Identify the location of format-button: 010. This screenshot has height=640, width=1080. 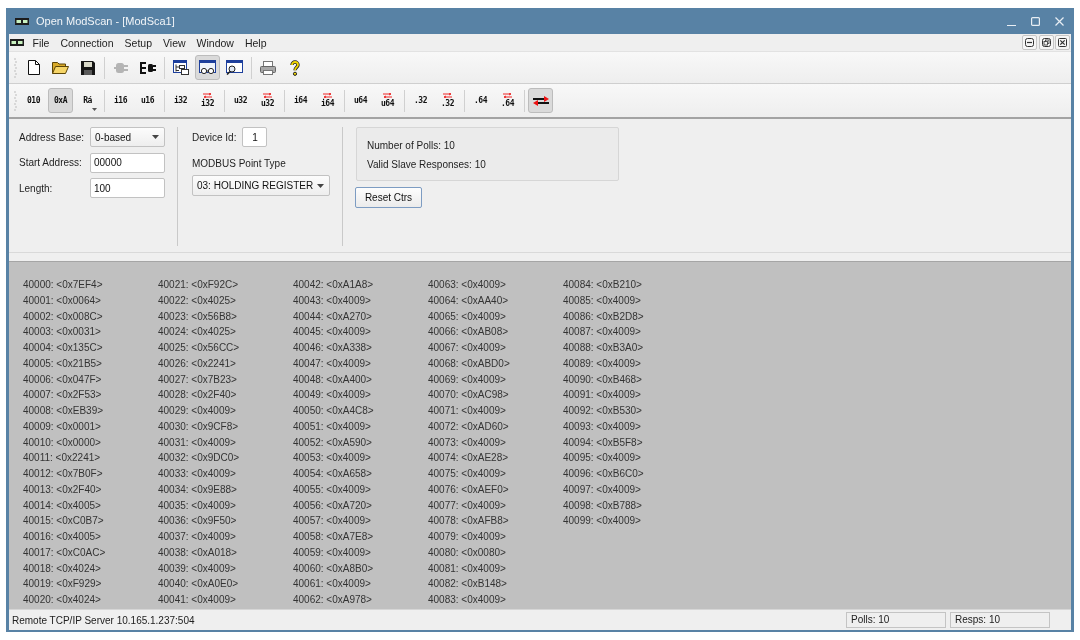
(33, 100).